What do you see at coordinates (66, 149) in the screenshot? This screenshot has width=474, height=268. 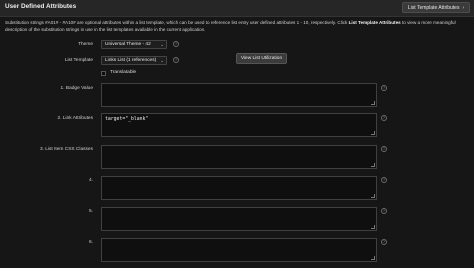 I see `attribute-3-label: 3. List Item CSS Classes` at bounding box center [66, 149].